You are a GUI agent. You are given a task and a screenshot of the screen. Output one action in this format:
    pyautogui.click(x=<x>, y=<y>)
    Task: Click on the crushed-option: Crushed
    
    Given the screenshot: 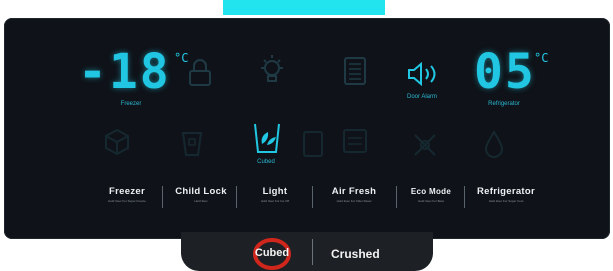 What is the action you would take?
    pyautogui.click(x=355, y=254)
    